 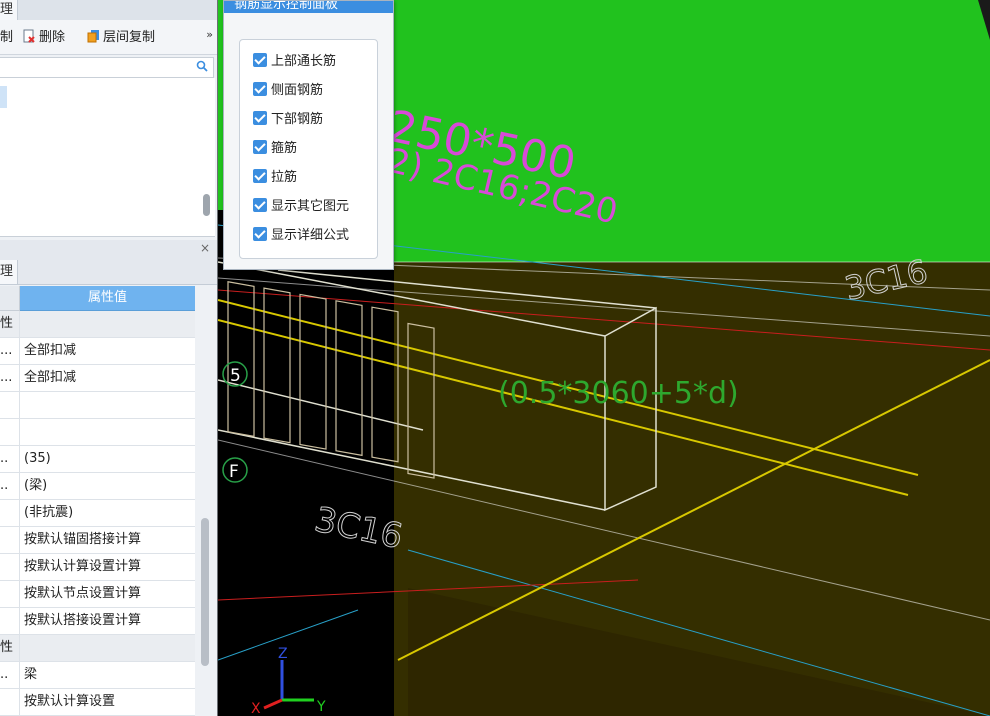 What do you see at coordinates (82, 567) in the screenshot?
I see `property-value: 按默认计算设置计算` at bounding box center [82, 567].